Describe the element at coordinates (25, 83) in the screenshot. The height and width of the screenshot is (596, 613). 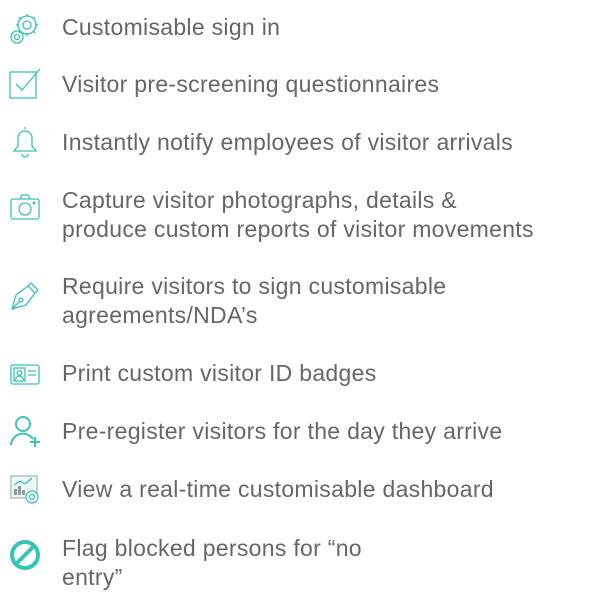
I see `checkbox-icon` at that location.